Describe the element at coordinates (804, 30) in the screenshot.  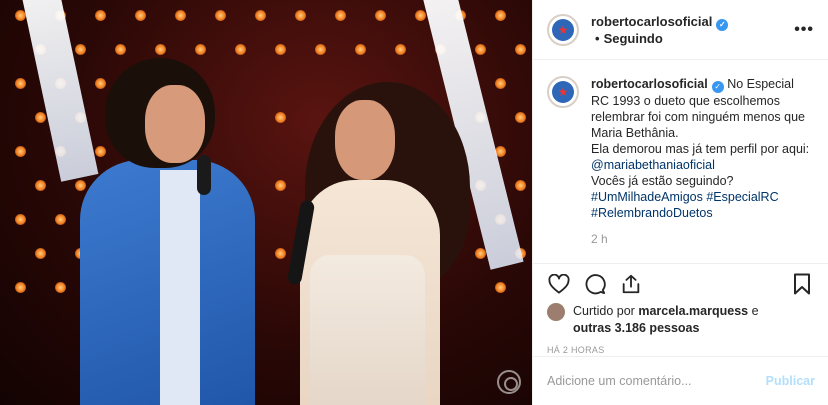
I see `more-dots-icon: •••` at that location.